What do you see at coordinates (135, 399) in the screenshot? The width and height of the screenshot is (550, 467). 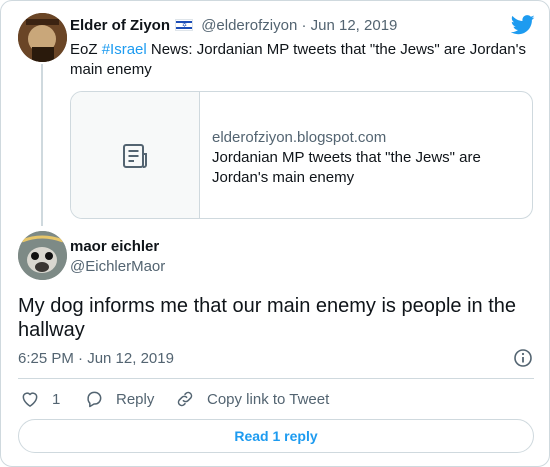 I see `reply-label: Reply` at bounding box center [135, 399].